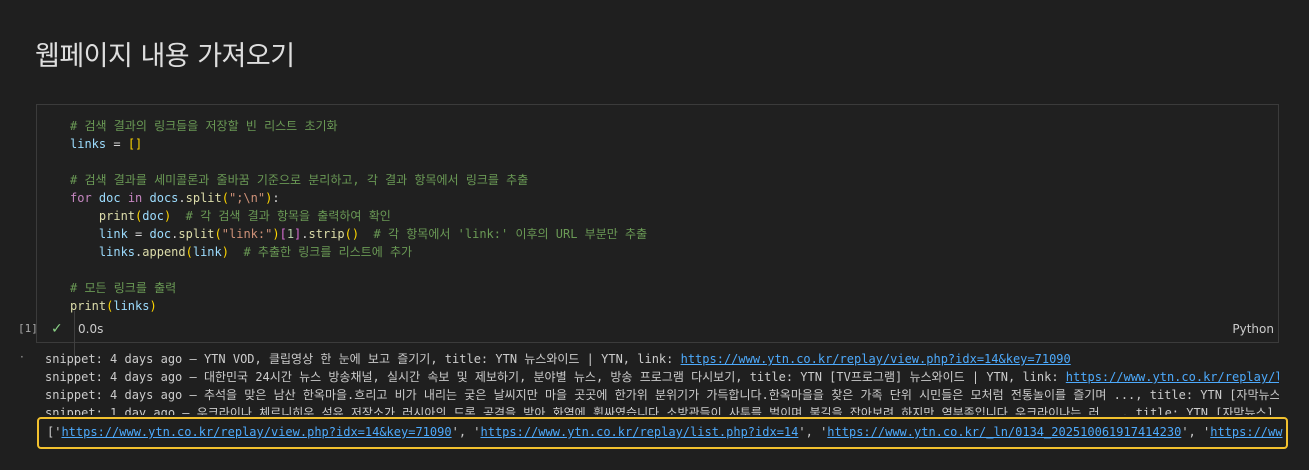 The image size is (1309, 470). What do you see at coordinates (670, 306) in the screenshot?
I see `code-line: print(links)` at bounding box center [670, 306].